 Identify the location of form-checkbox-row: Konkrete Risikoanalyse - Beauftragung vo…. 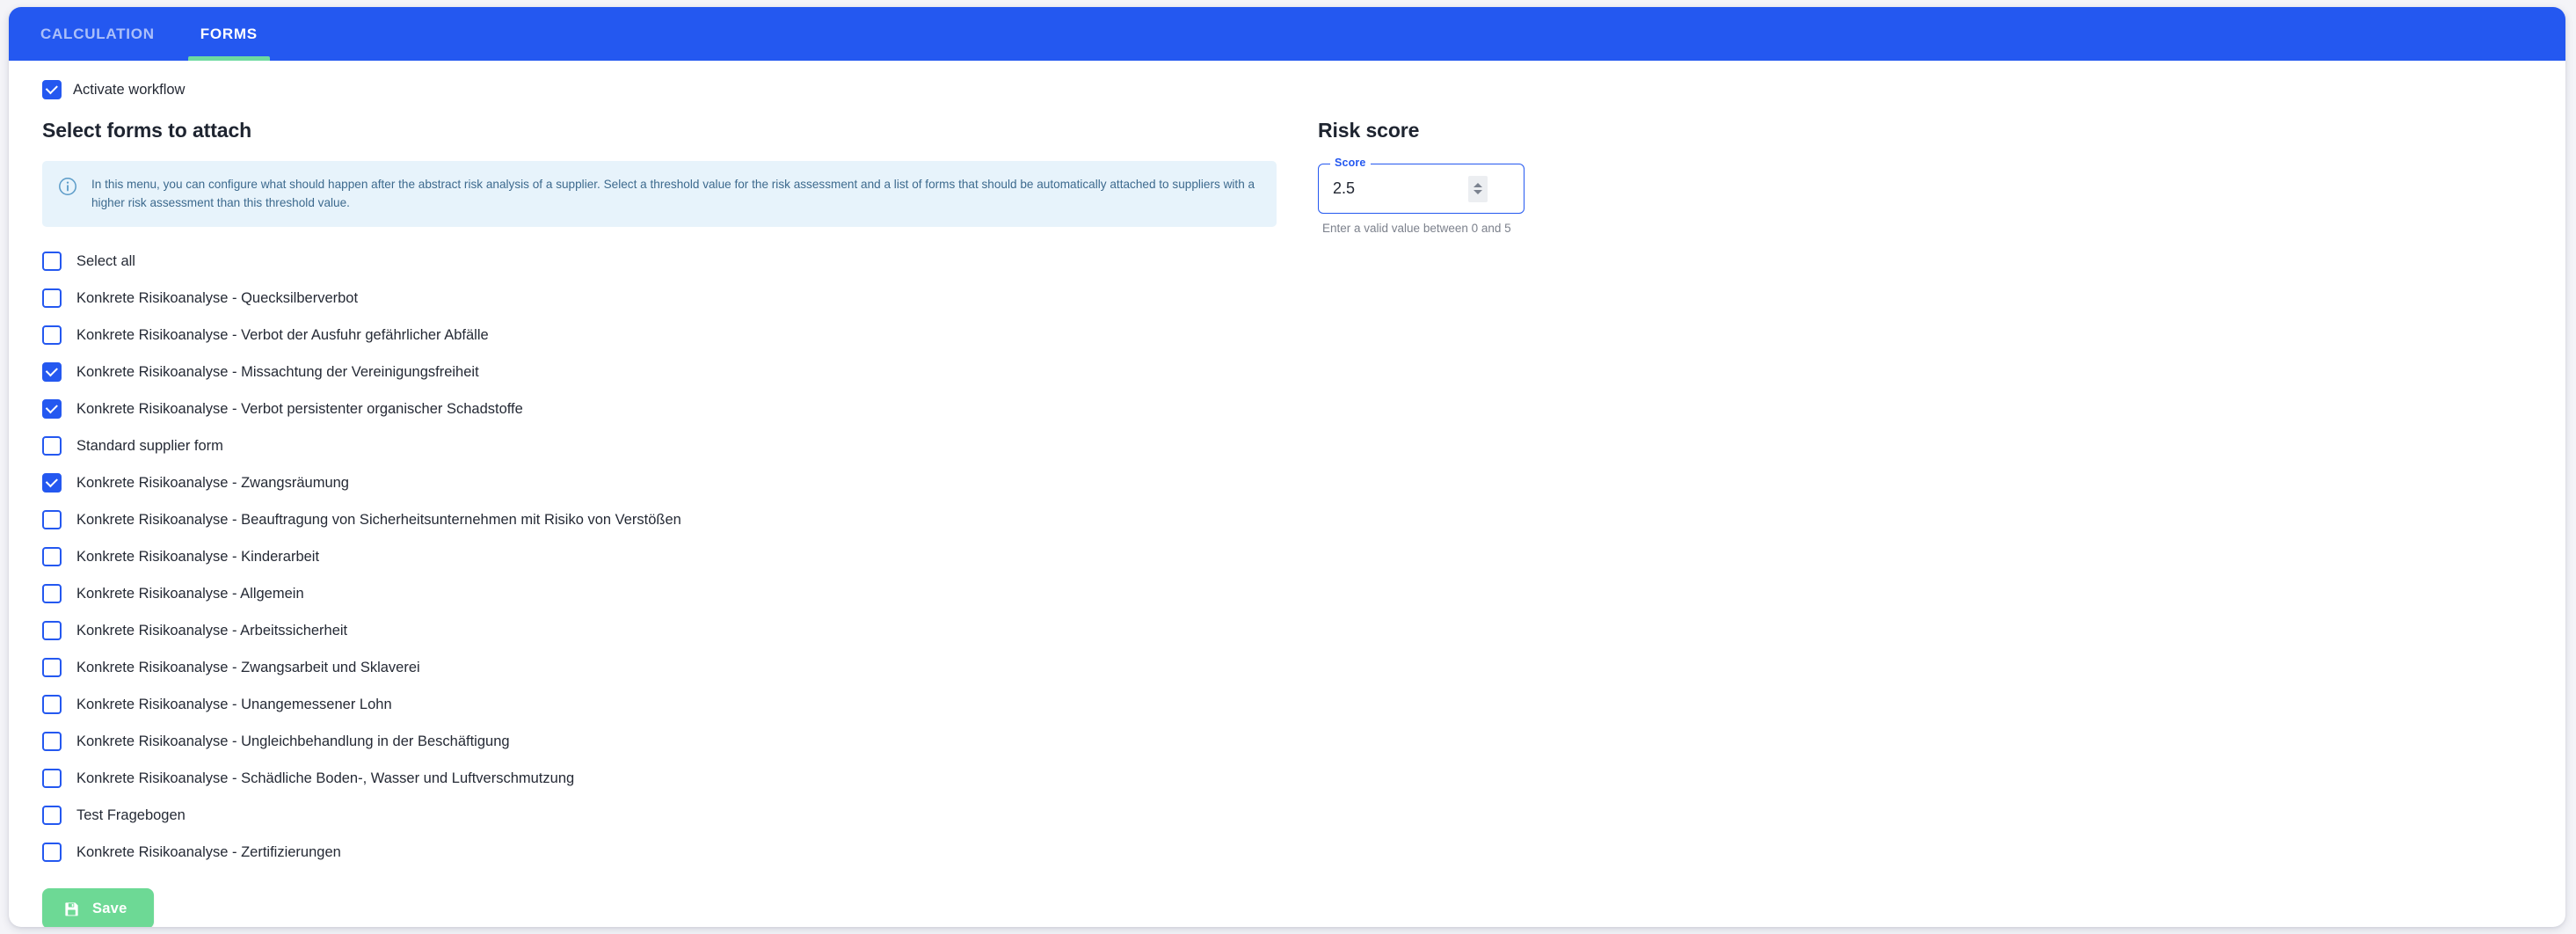
(667, 519).